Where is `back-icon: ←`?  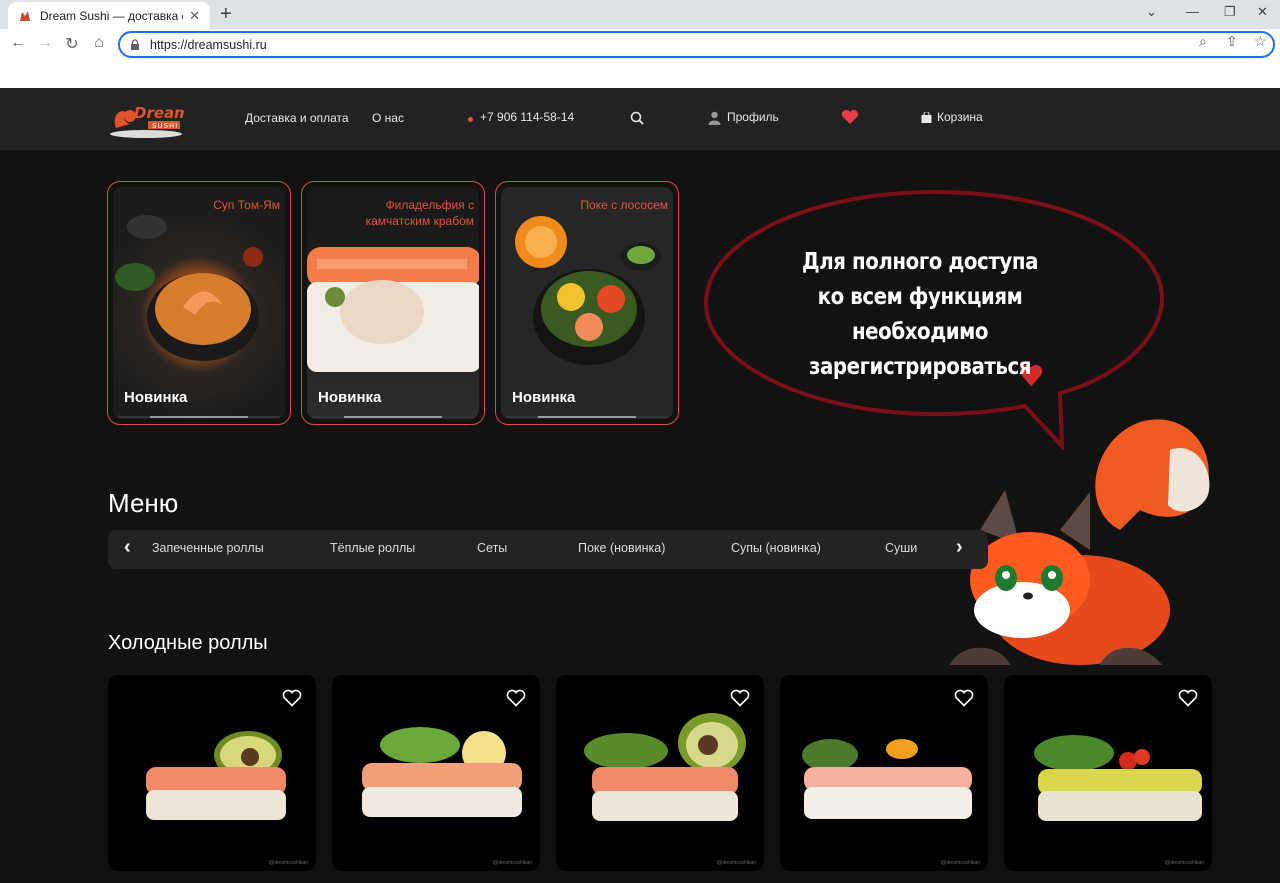 back-icon: ← is located at coordinates (18, 43).